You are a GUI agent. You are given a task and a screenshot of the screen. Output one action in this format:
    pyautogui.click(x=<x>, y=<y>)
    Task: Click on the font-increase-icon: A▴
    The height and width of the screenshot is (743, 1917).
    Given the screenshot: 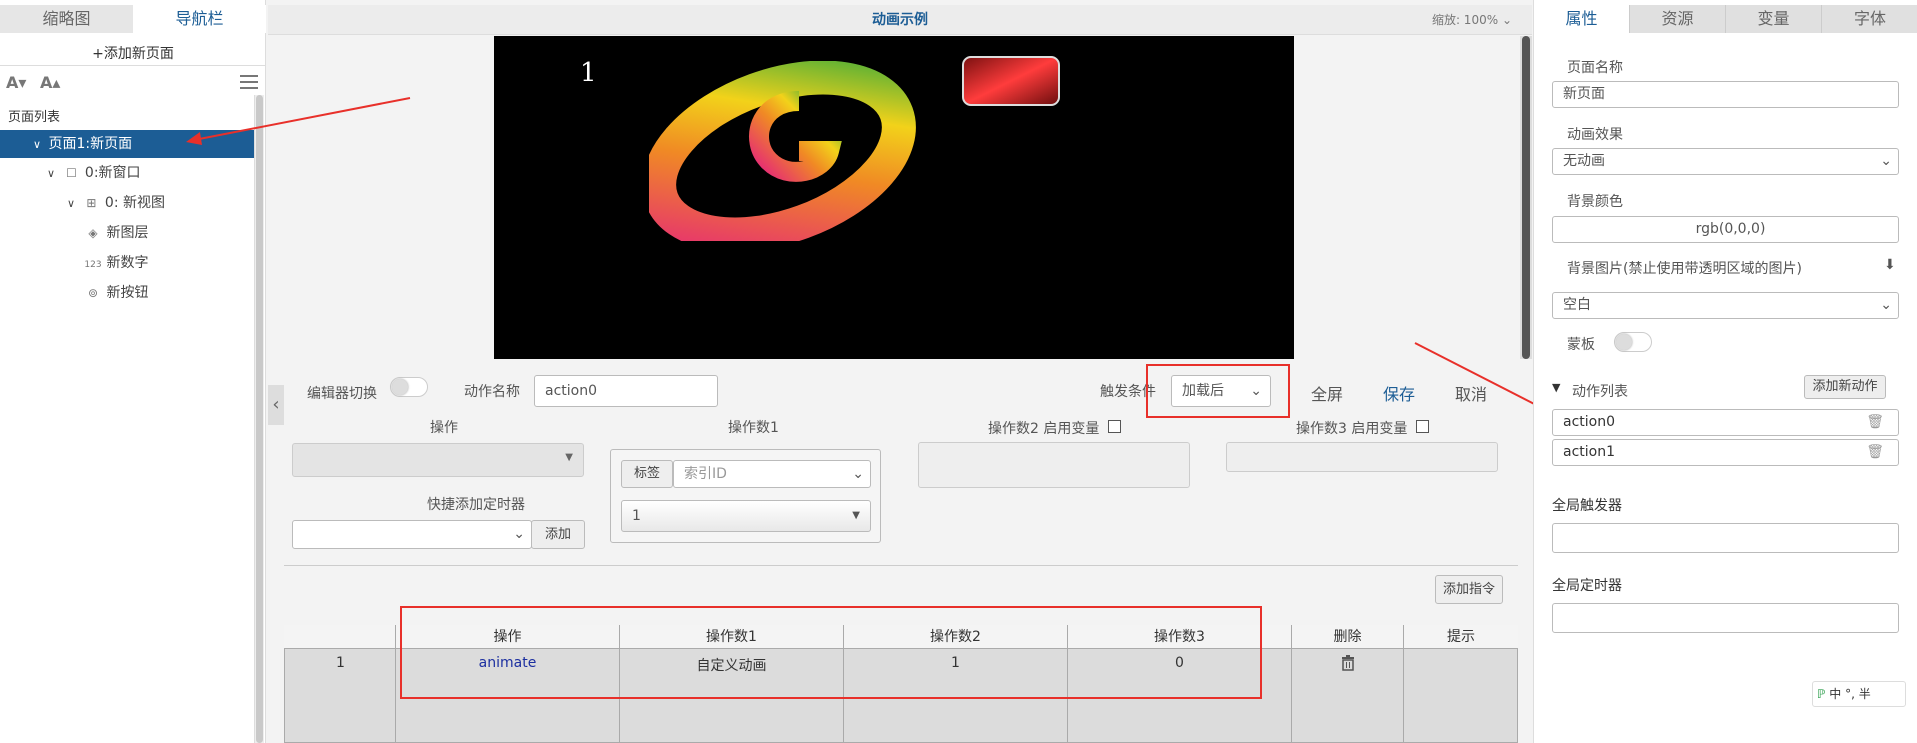 What is the action you would take?
    pyautogui.click(x=50, y=82)
    